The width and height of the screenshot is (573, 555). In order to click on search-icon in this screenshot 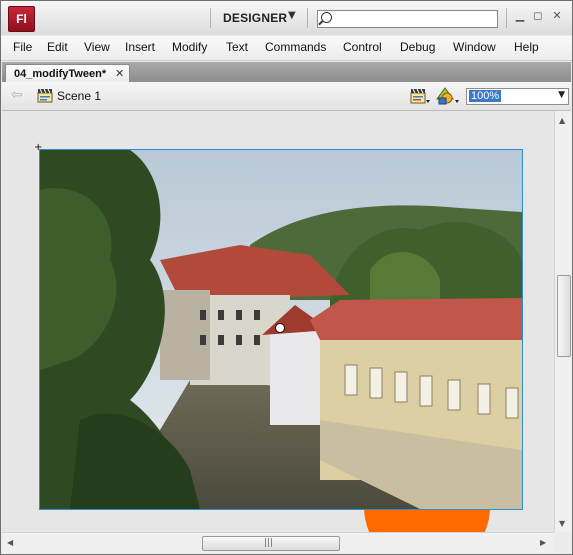, I will do `click(326, 17)`.